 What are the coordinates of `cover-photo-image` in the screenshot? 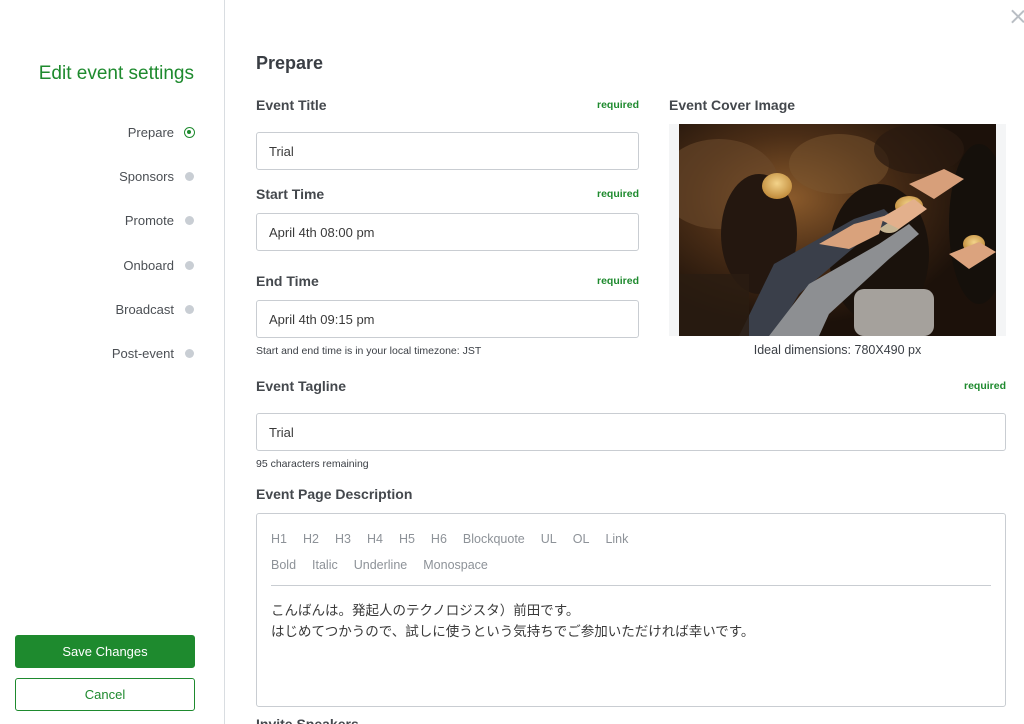 It's located at (837, 230).